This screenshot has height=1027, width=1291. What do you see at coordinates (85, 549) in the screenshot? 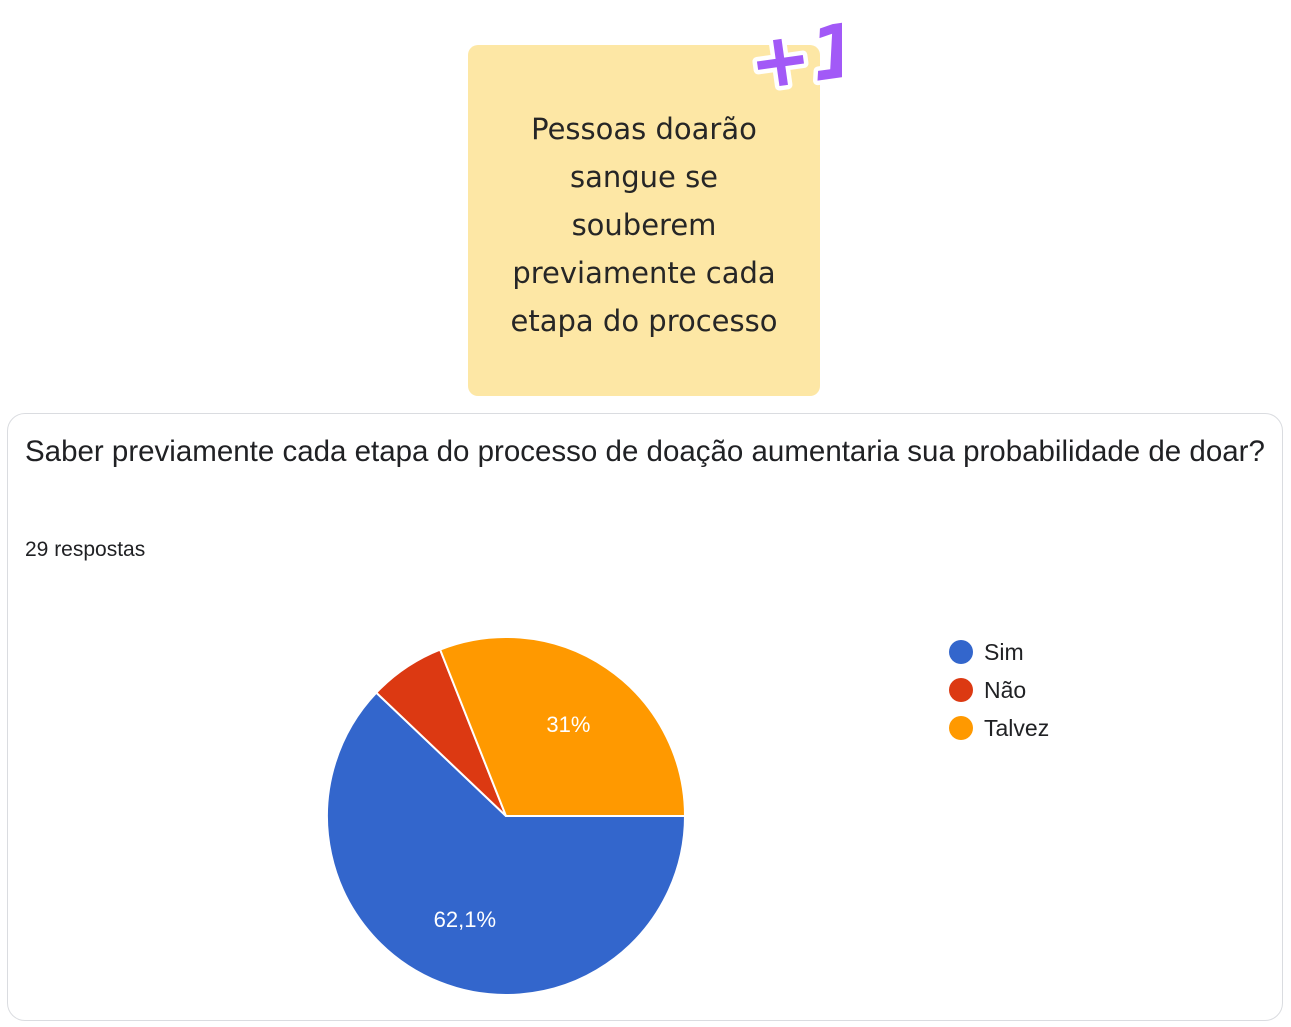
I see `response-count: 29 respostas` at bounding box center [85, 549].